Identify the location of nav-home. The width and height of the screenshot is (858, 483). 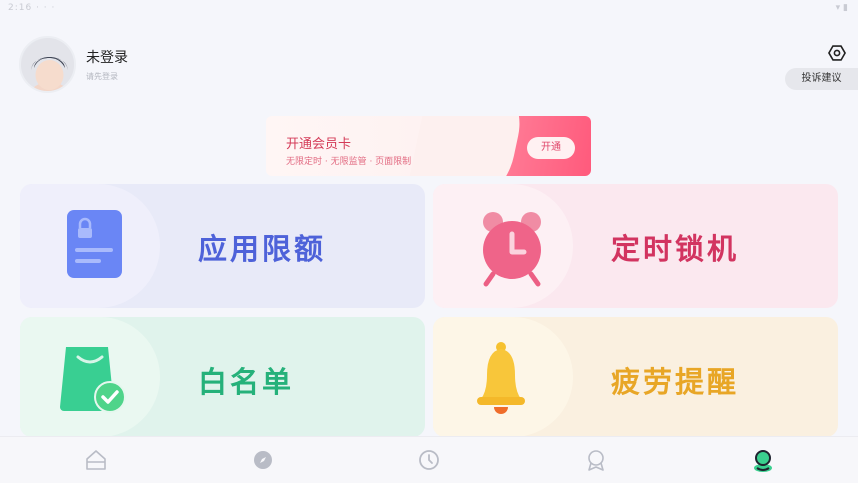
(96, 460).